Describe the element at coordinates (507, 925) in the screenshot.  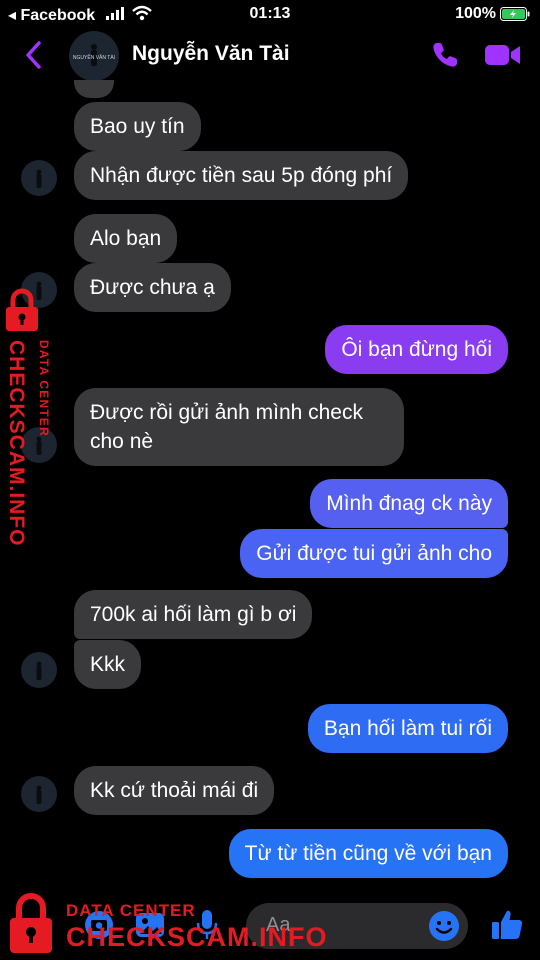
I see `thumbs-up-icon` at that location.